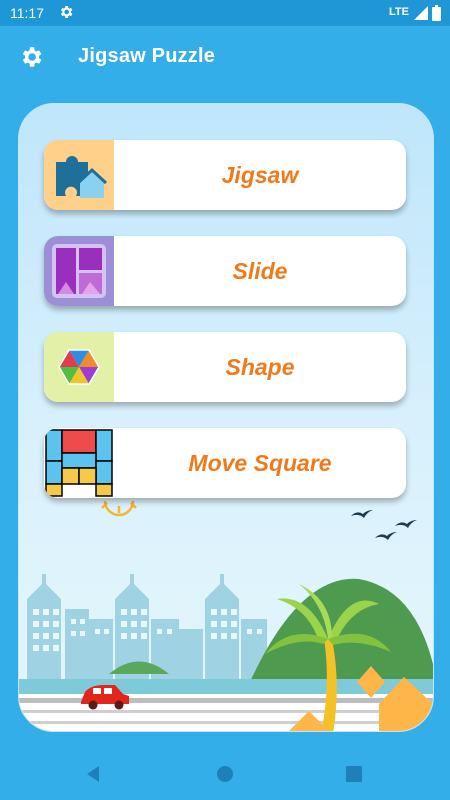 The width and height of the screenshot is (450, 800). I want to click on shape-mode-button: Shape, so click(225, 367).